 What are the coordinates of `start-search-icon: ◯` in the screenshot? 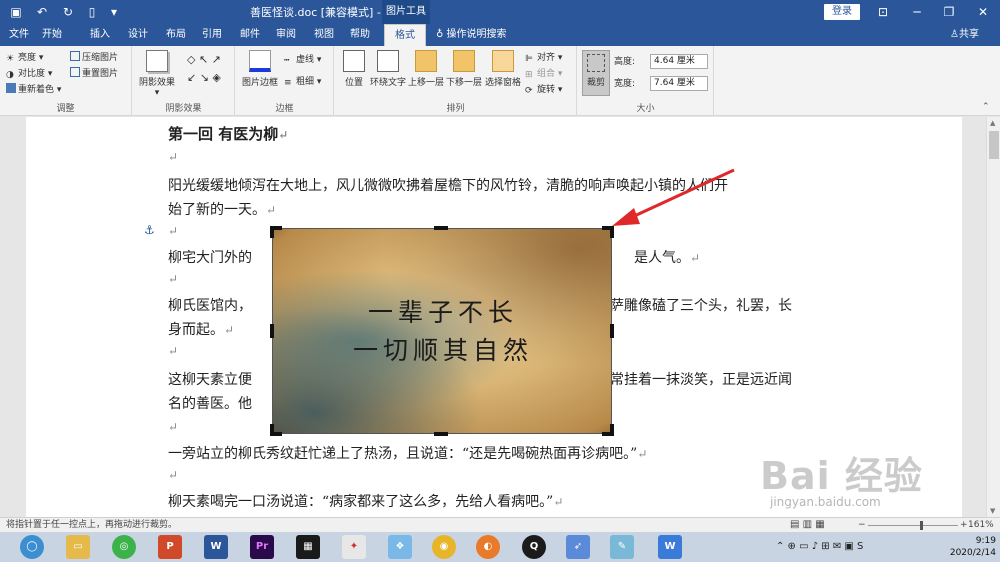 It's located at (32, 547).